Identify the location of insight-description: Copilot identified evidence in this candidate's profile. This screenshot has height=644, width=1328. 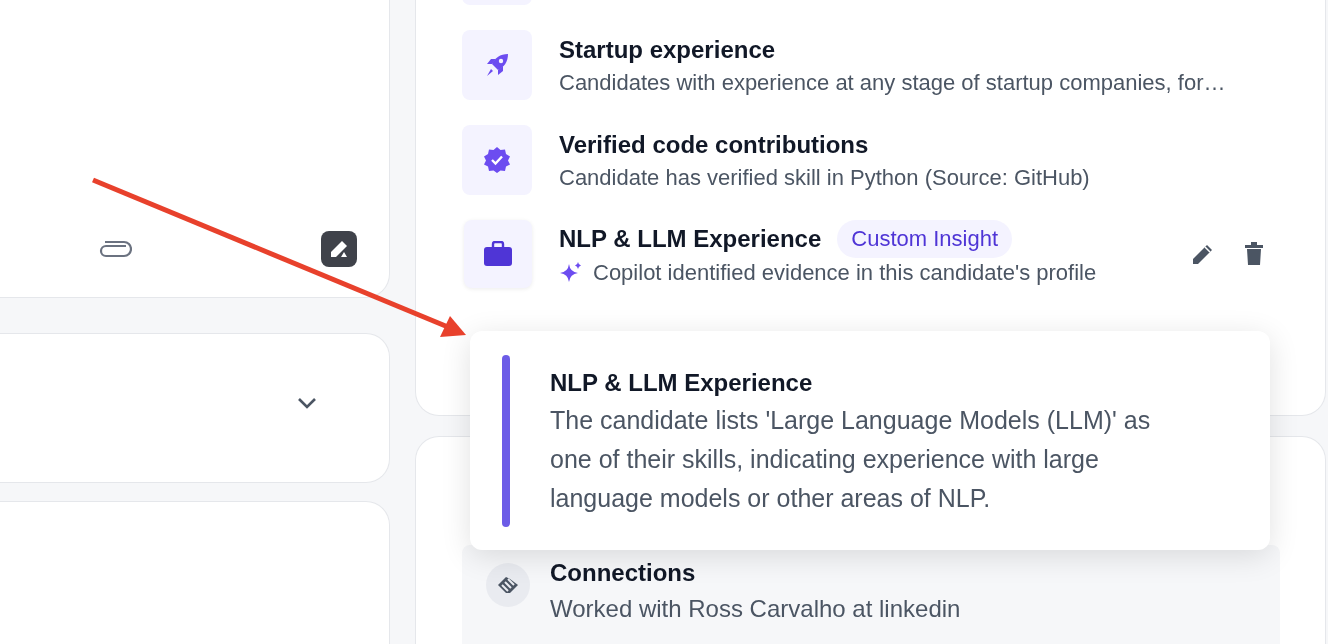
(845, 273).